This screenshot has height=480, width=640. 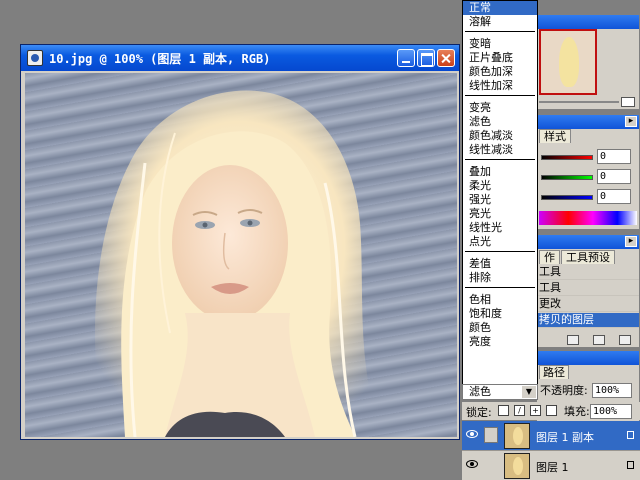 I want to click on history-item-selected: 拷贝的图层, so click(x=588, y=320).